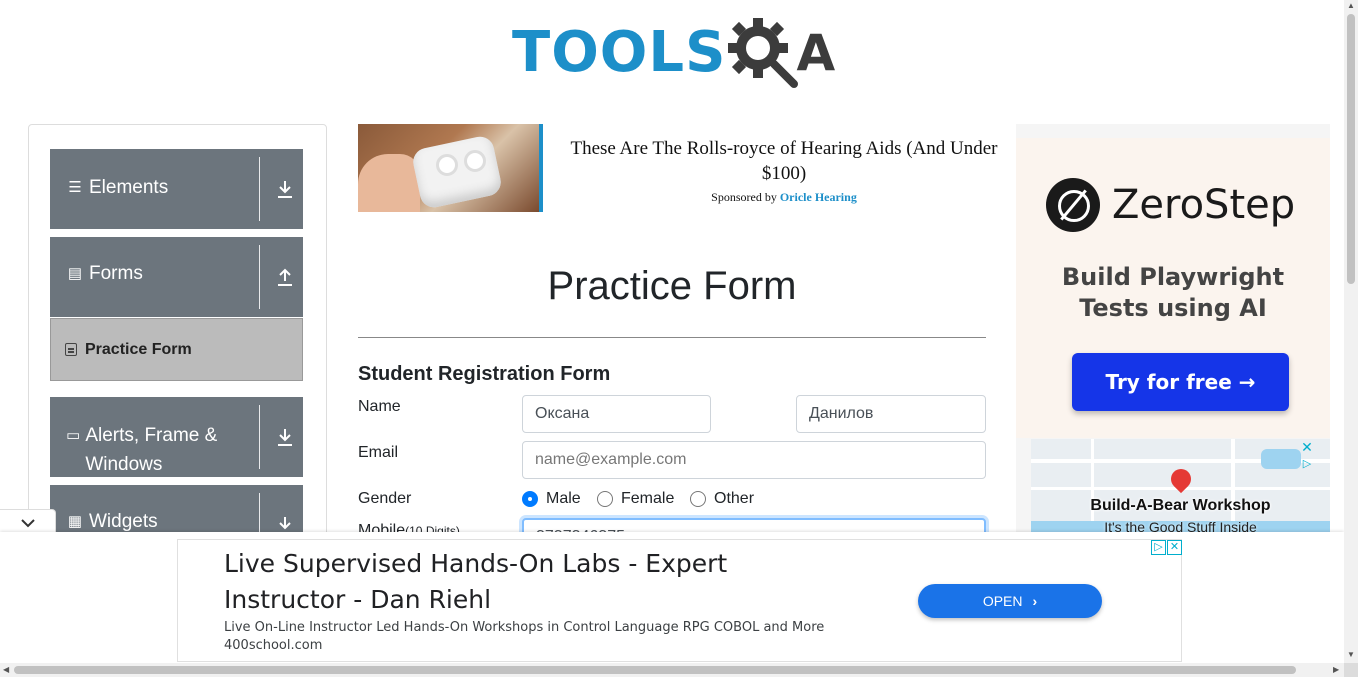 The image size is (1358, 677). What do you see at coordinates (450, 168) in the screenshot?
I see `ad-image` at bounding box center [450, 168].